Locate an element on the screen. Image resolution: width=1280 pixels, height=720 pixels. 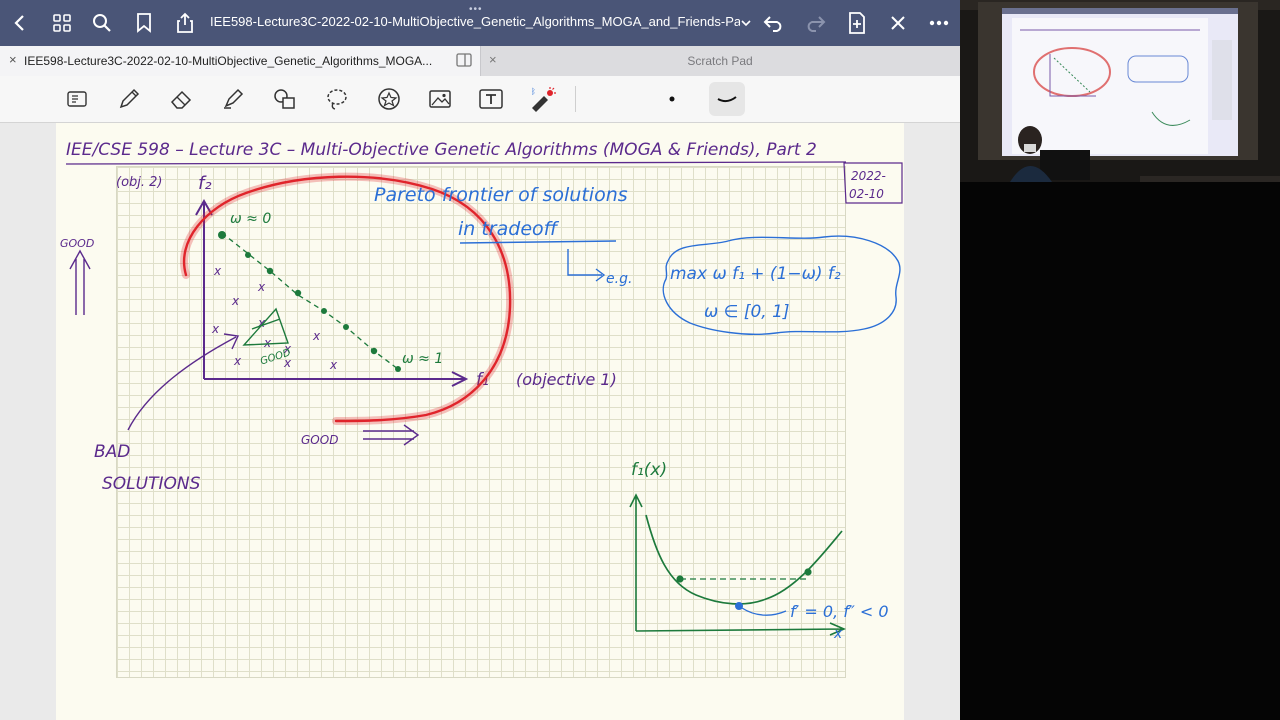
webcam-frame is located at coordinates (1120, 91).